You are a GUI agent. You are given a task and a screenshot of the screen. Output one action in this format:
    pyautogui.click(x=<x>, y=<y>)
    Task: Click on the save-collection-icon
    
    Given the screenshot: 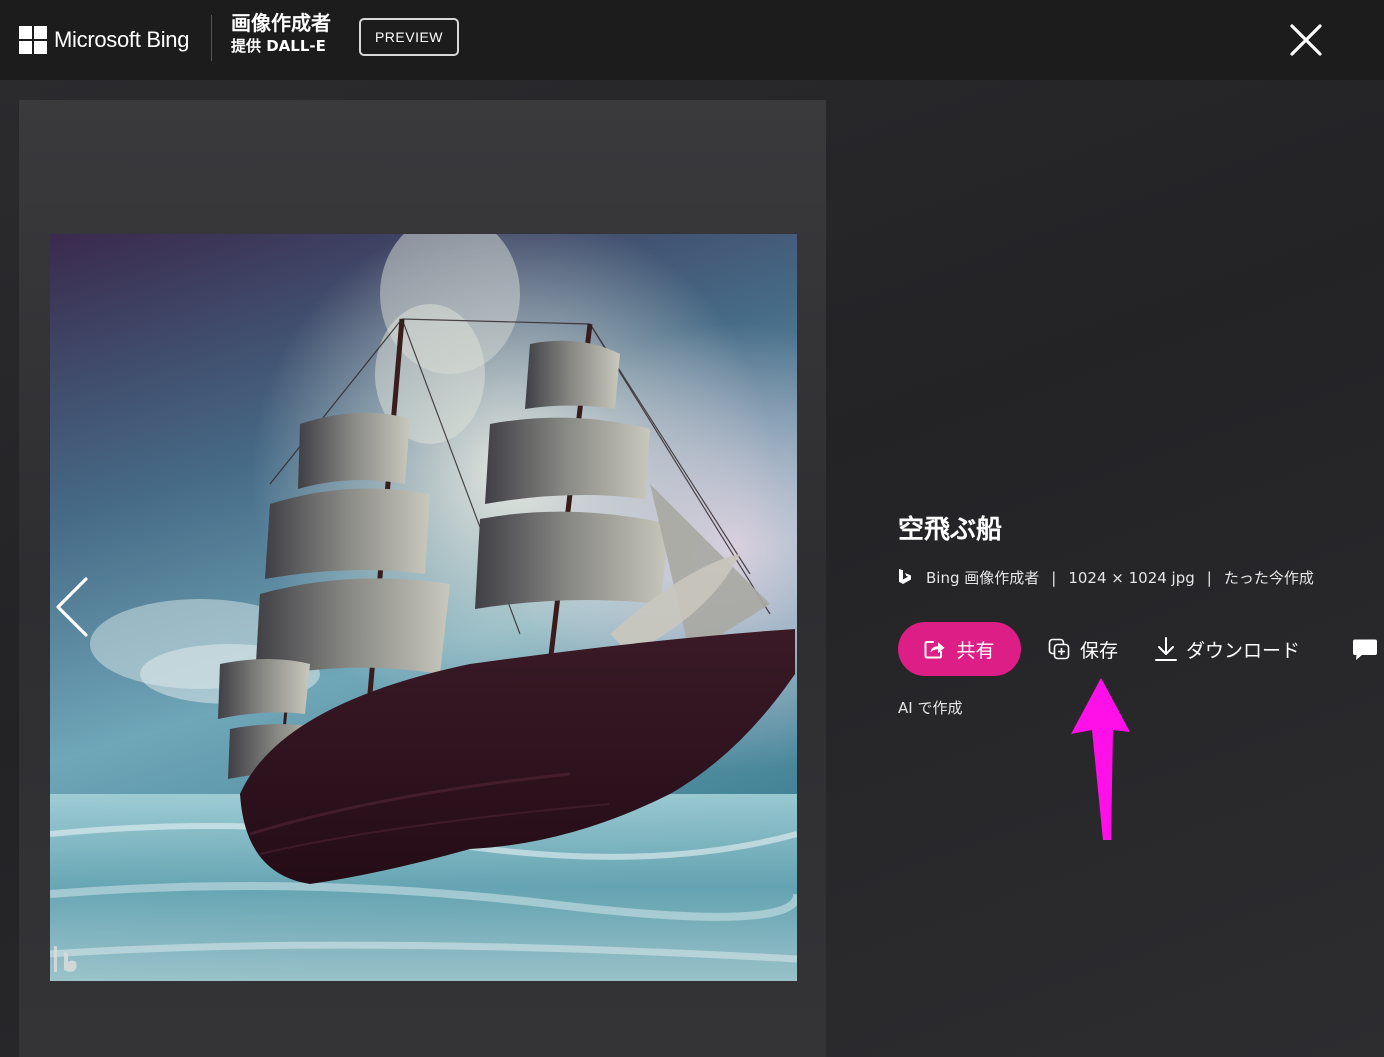 What is the action you would take?
    pyautogui.click(x=1059, y=649)
    